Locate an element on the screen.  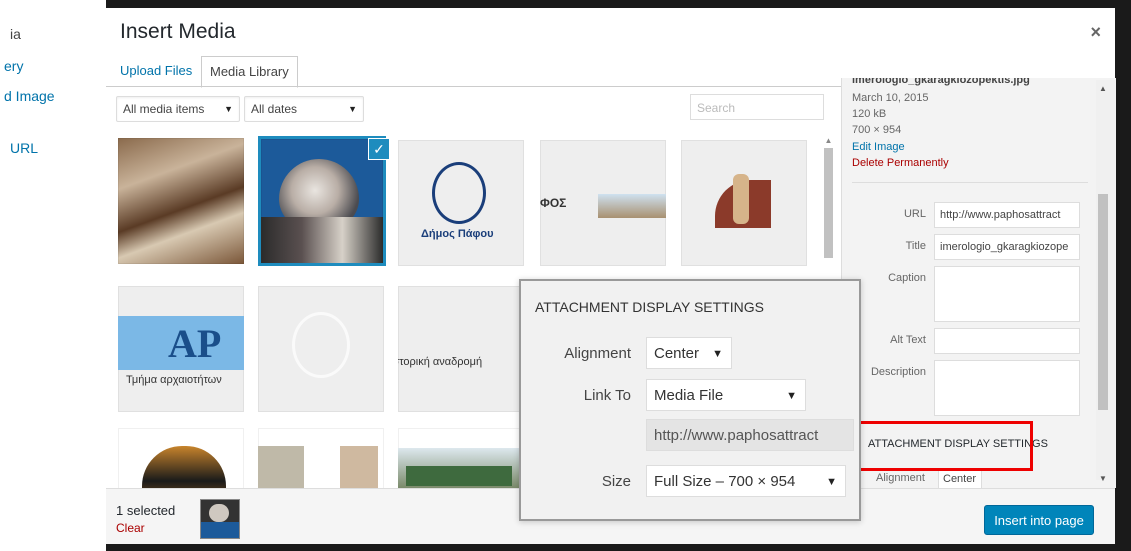
logo-emblem: AP is located at coordinates (195, 343).